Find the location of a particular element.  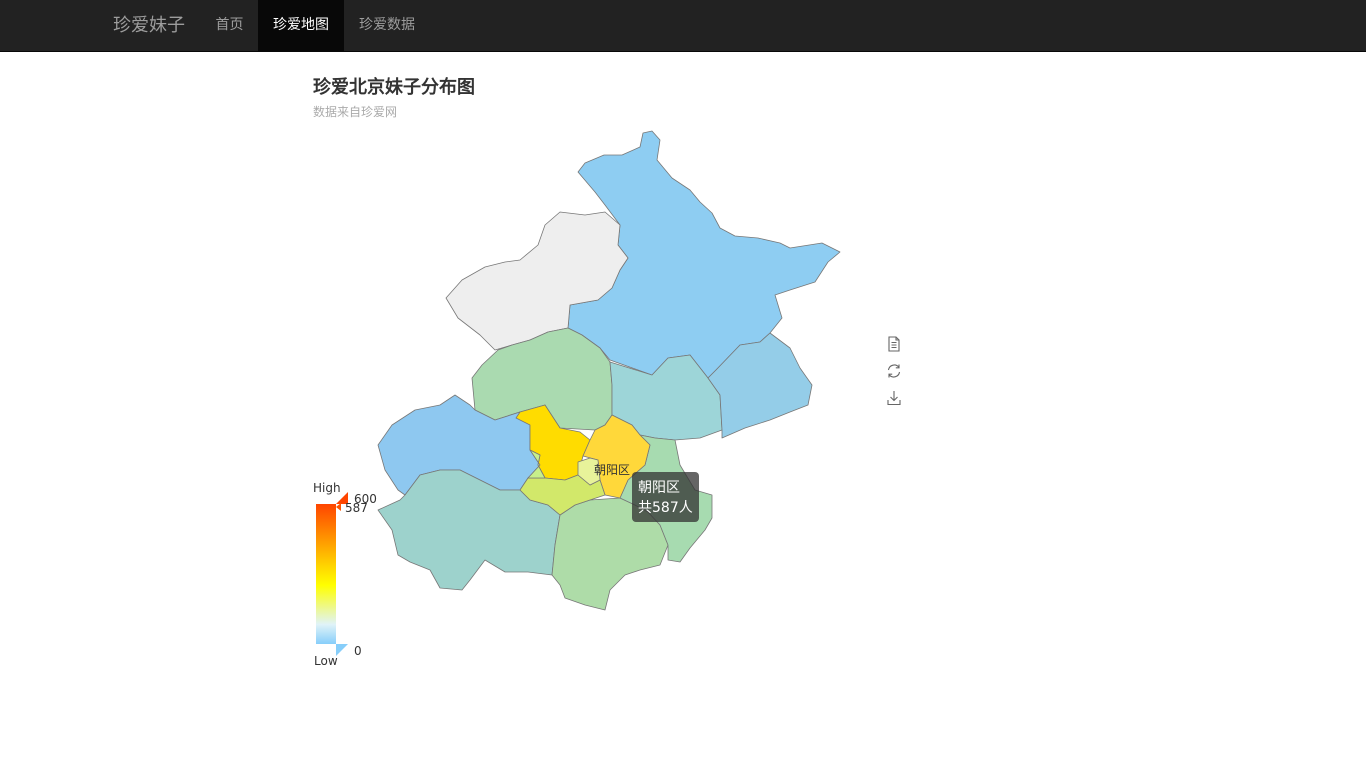

tooltip-region-name: 朝阳区 is located at coordinates (659, 488).